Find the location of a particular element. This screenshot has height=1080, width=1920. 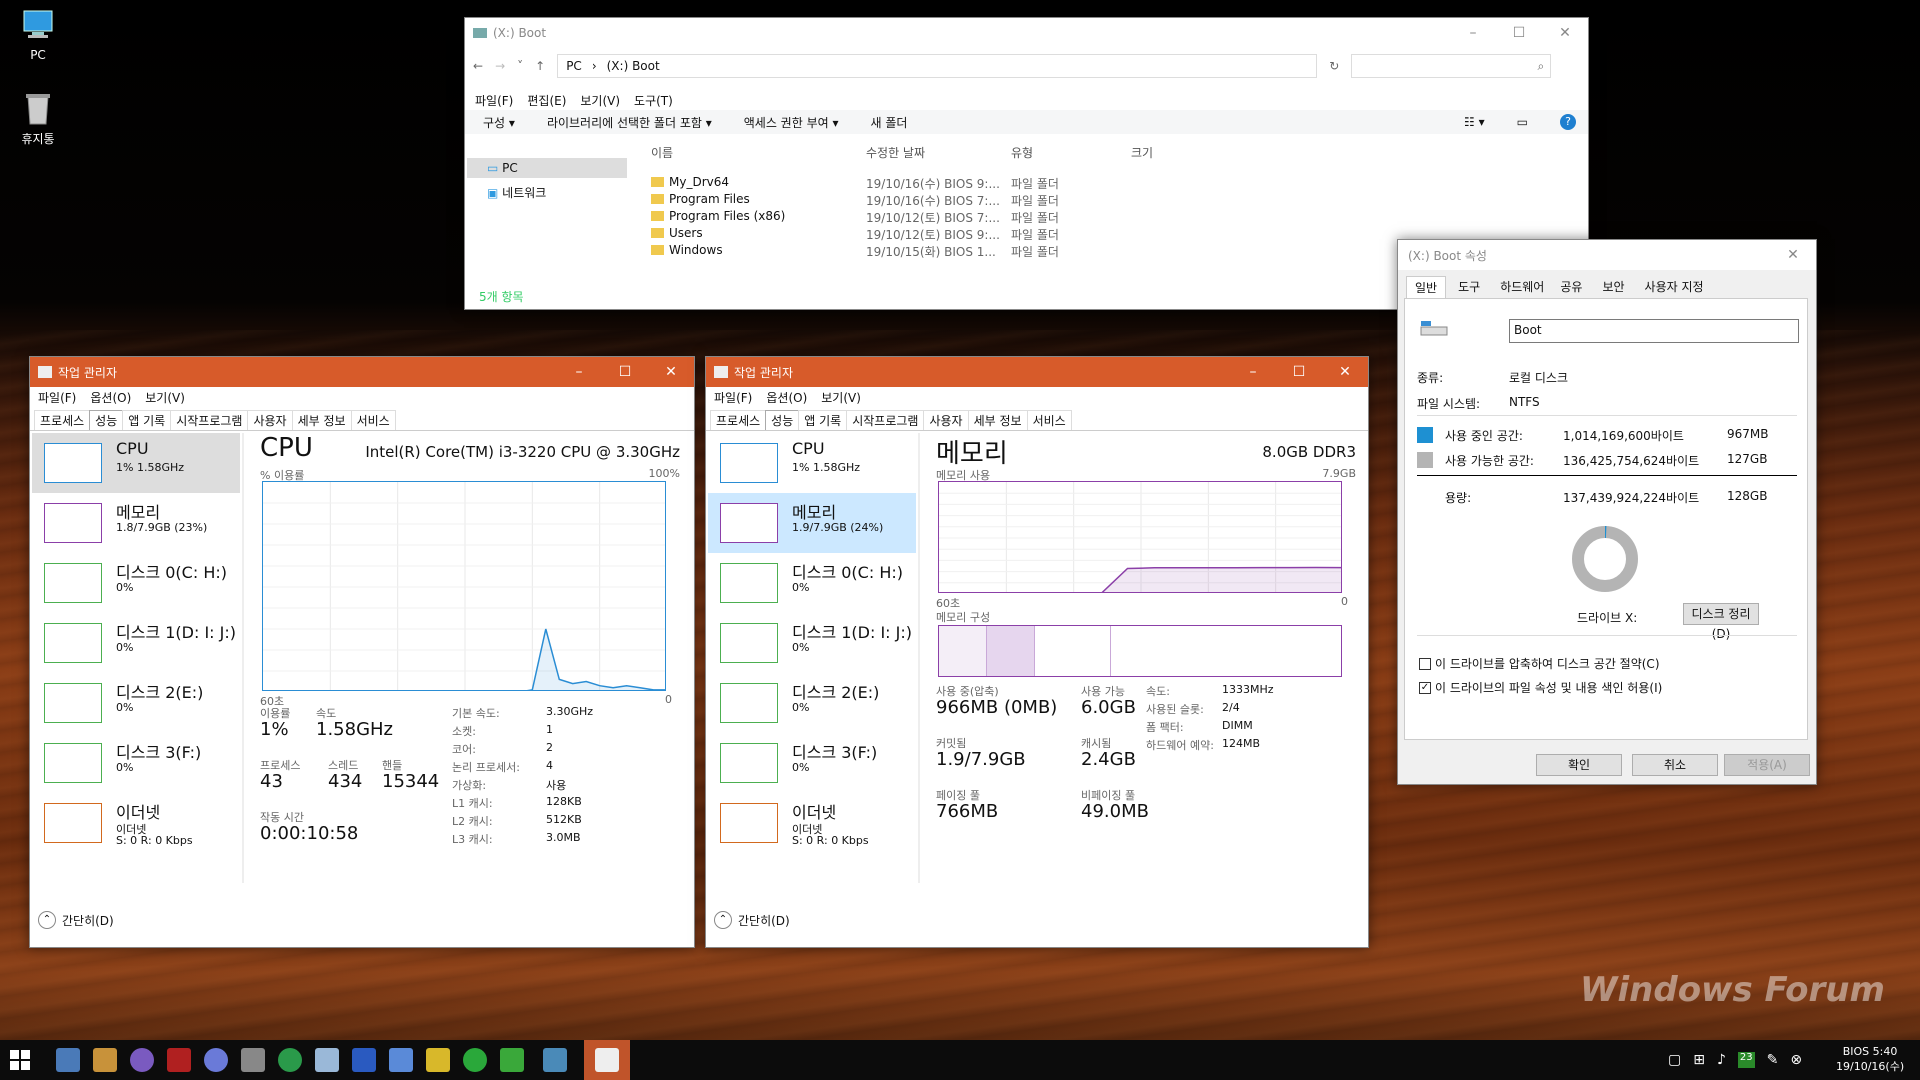

network-icon: ⊞ is located at coordinates (1699, 1060).